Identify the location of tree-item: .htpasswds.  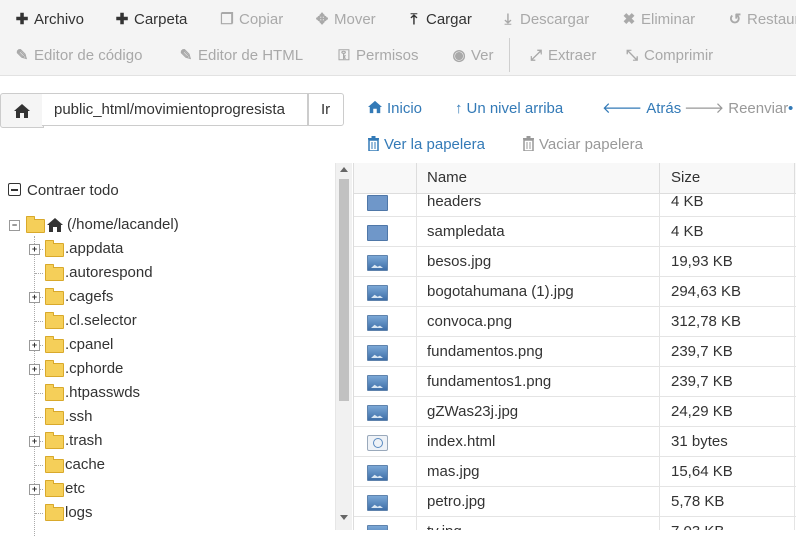
(110, 393).